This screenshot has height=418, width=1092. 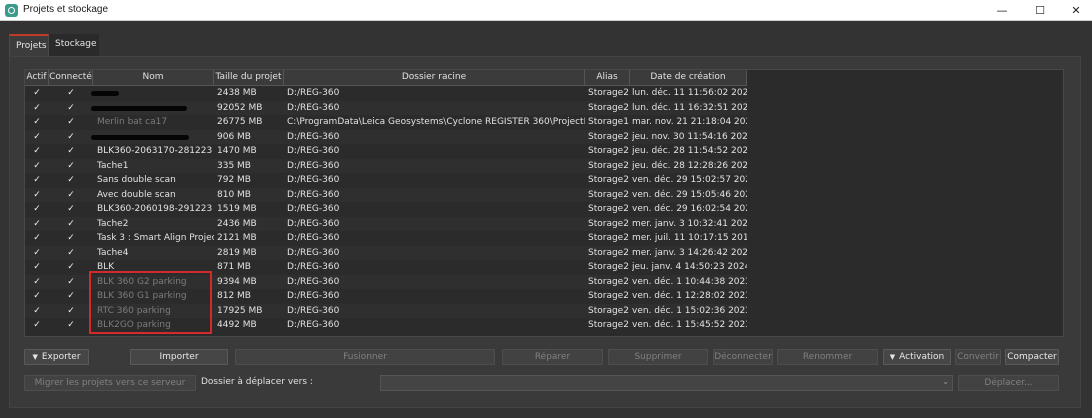 I want to click on maximize-button: ☐, so click(x=1040, y=10).